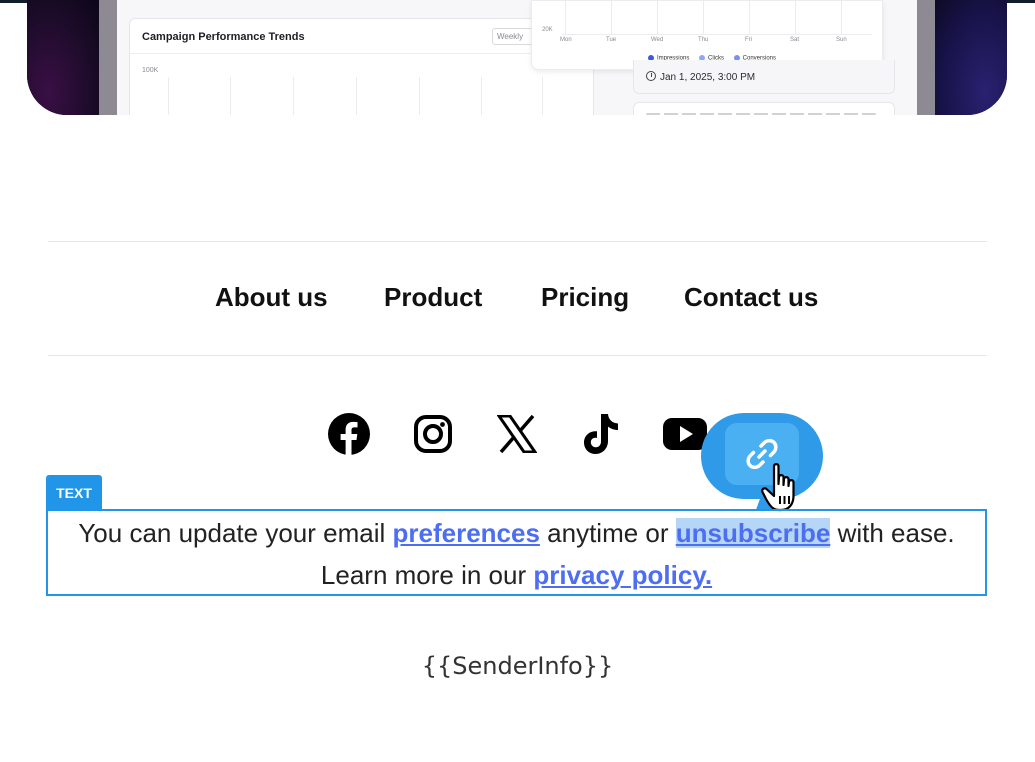 The image size is (1035, 762). I want to click on x-icon, so click(517, 434).